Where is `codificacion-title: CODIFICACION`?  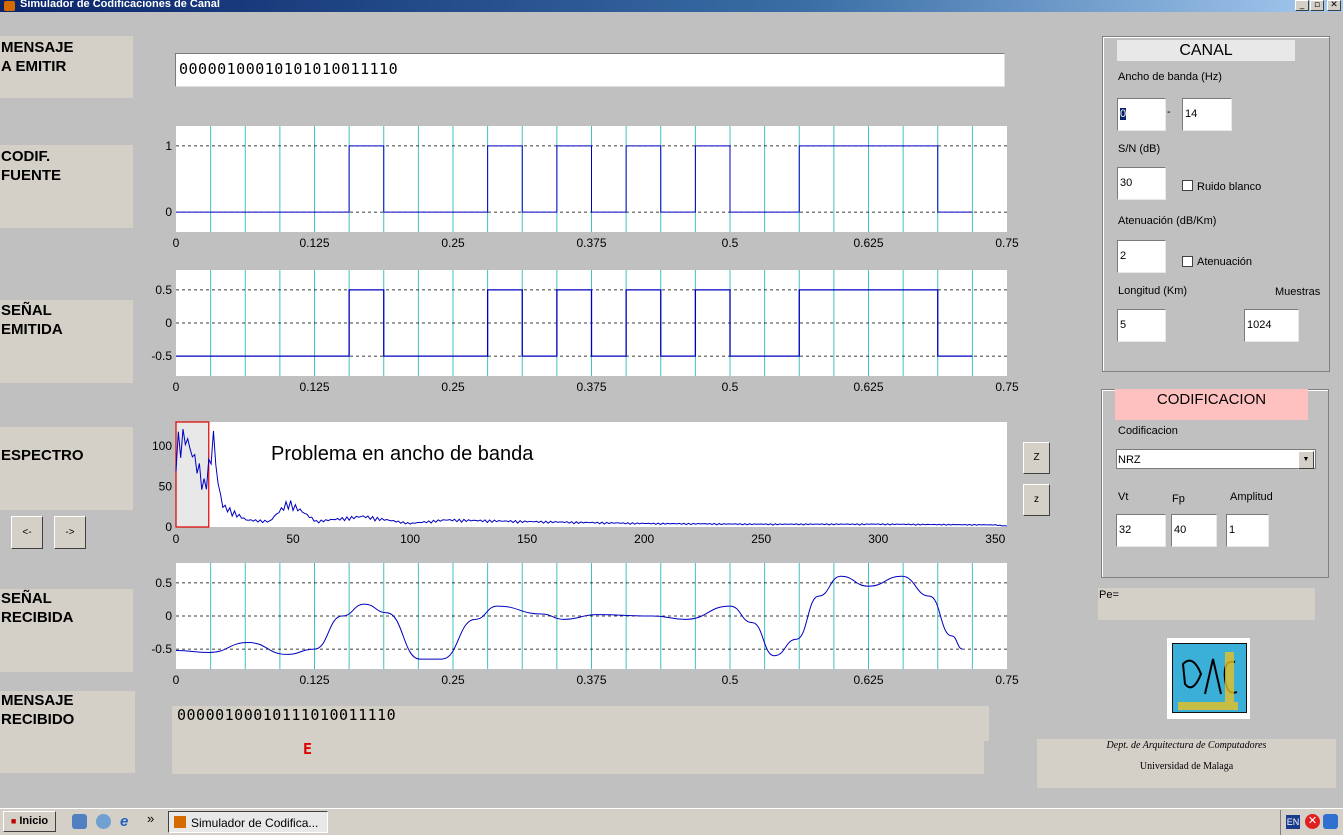
codificacion-title: CODIFICACION is located at coordinates (1211, 404).